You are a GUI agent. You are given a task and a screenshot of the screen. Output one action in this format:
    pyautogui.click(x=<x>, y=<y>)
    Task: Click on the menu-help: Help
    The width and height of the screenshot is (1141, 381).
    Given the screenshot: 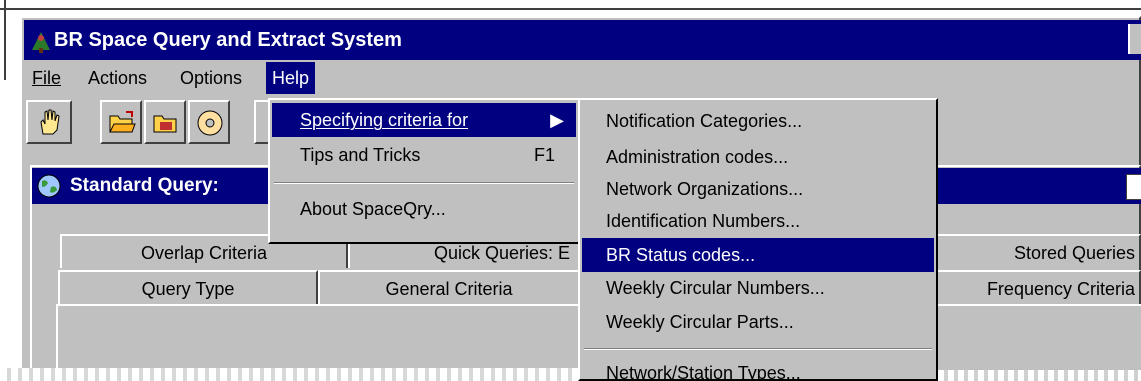 What is the action you would take?
    pyautogui.click(x=291, y=78)
    